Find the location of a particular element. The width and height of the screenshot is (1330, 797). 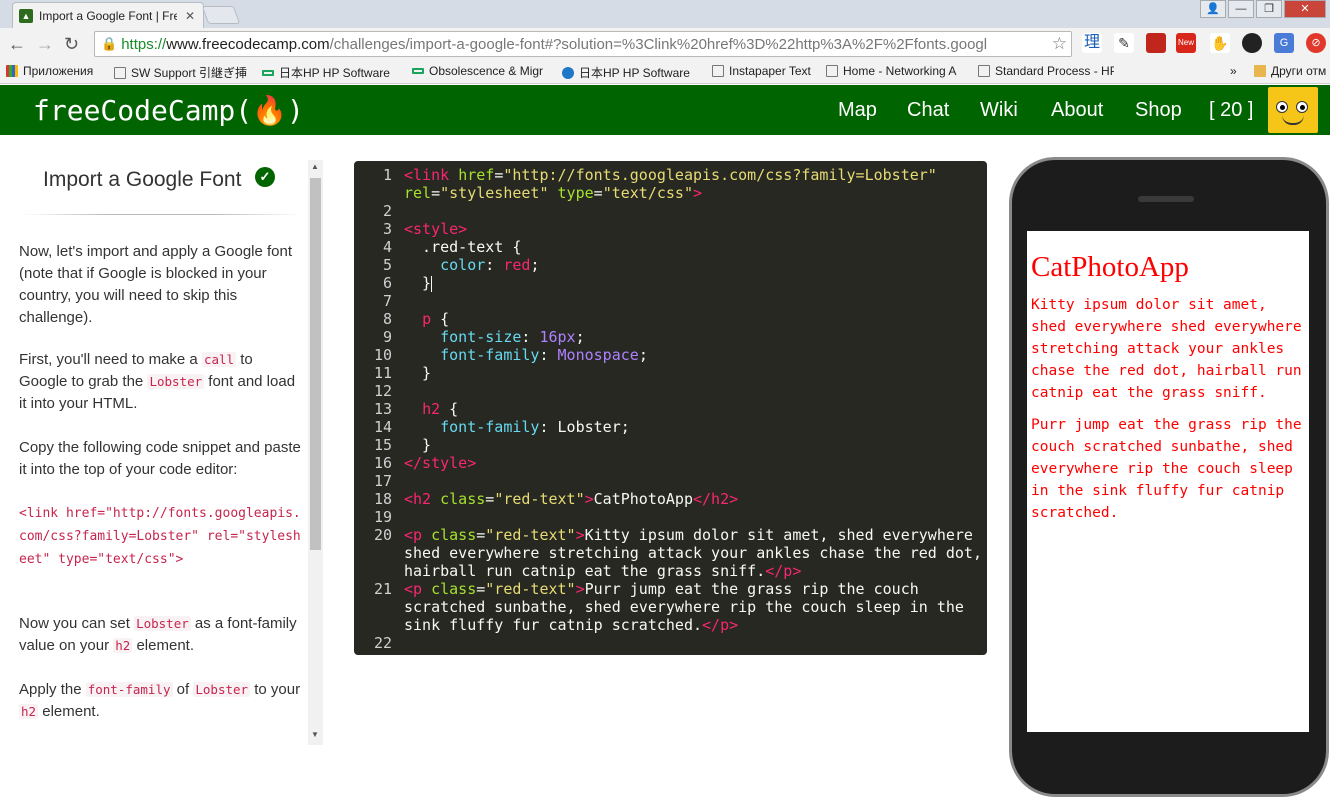

line-number: 11 is located at coordinates (382, 373).